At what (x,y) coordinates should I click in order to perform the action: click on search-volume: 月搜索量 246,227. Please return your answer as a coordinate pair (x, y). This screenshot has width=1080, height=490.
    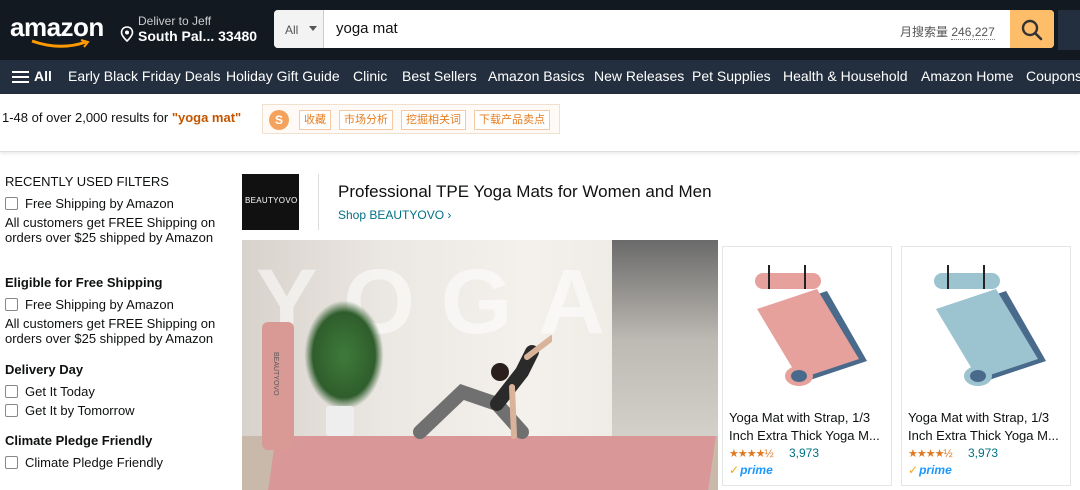
    Looking at the image, I should click on (947, 31).